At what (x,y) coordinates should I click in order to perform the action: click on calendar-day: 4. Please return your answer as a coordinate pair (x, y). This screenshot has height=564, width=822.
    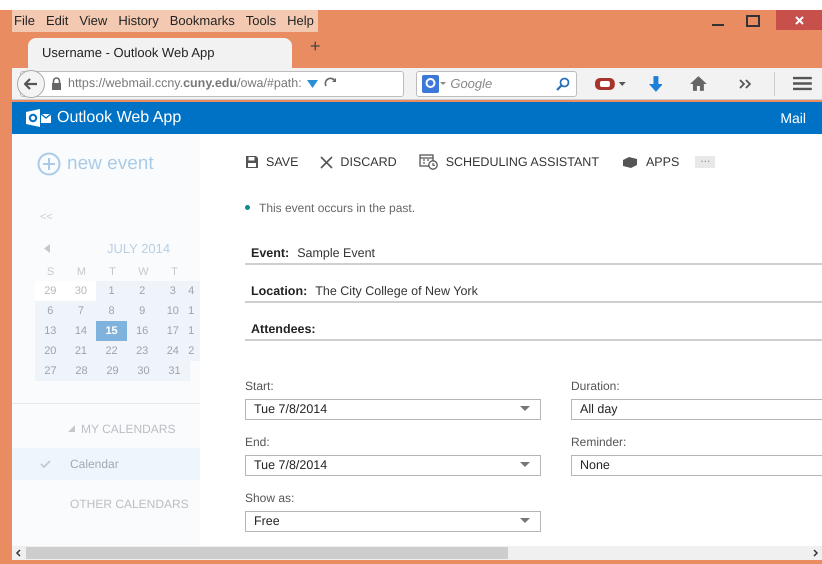
    Looking at the image, I should click on (194, 290).